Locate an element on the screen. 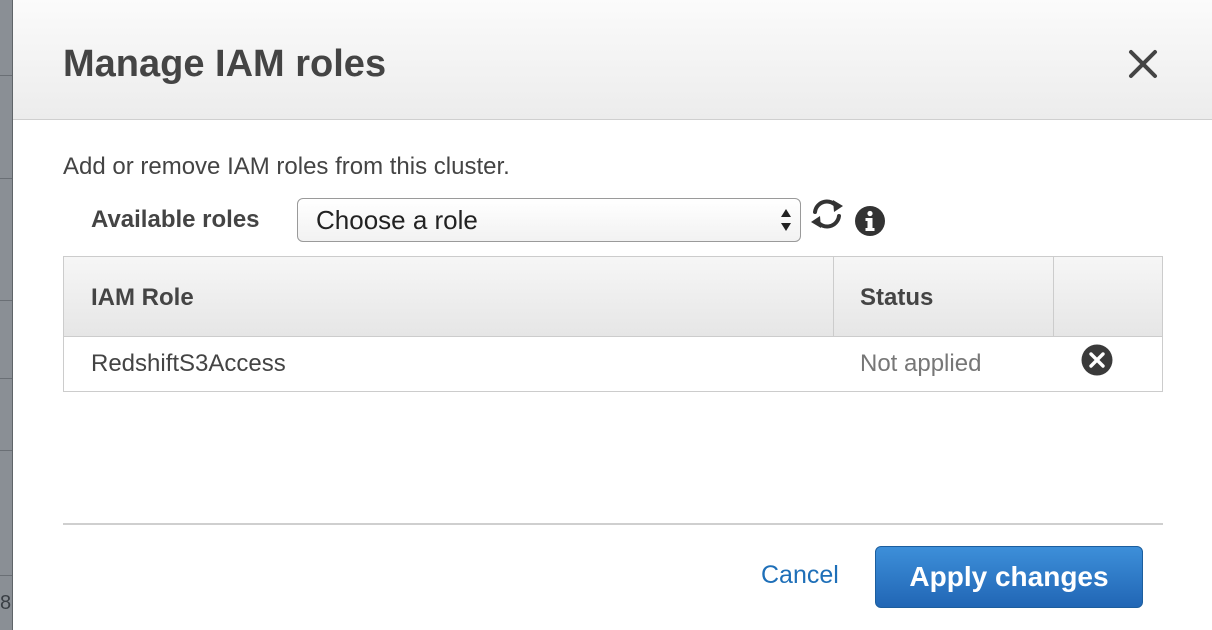  status-cell: Not applied is located at coordinates (944, 364).